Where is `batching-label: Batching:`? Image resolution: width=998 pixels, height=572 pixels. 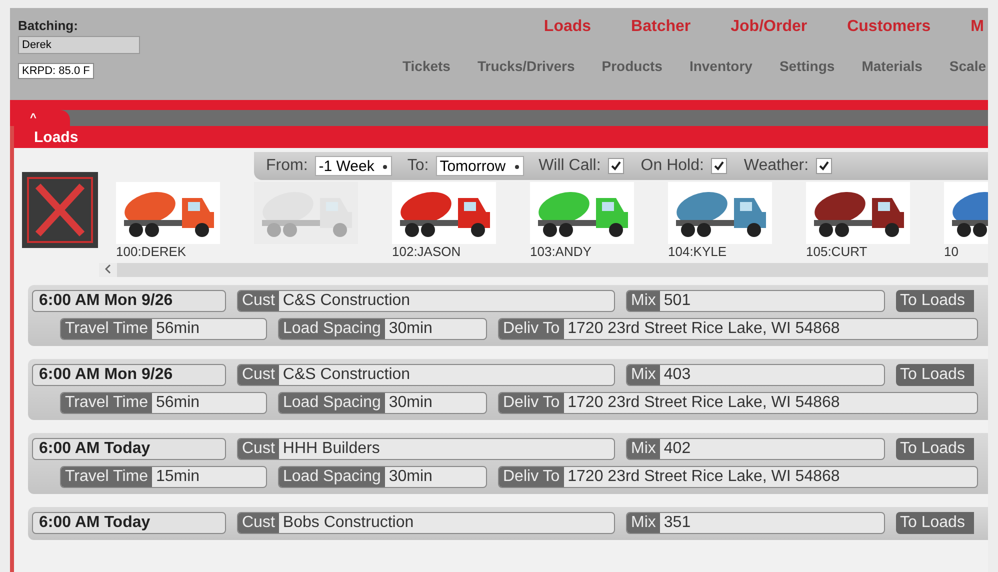
batching-label: Batching: is located at coordinates (48, 25).